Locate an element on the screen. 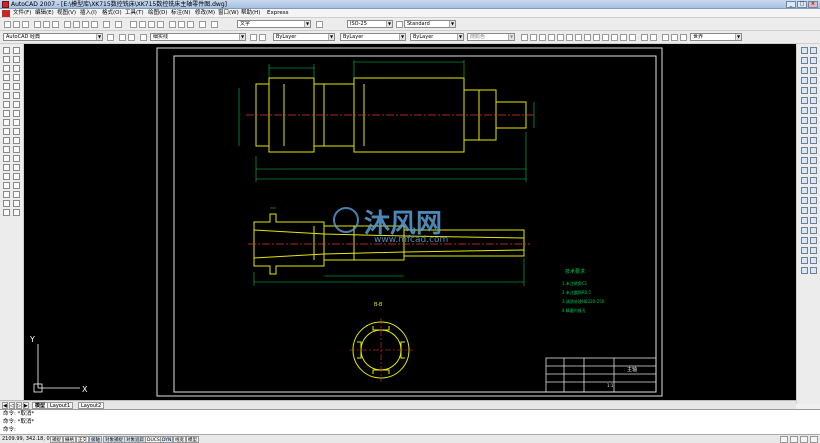  ucs-zaxis-icon is located at coordinates (587, 37).